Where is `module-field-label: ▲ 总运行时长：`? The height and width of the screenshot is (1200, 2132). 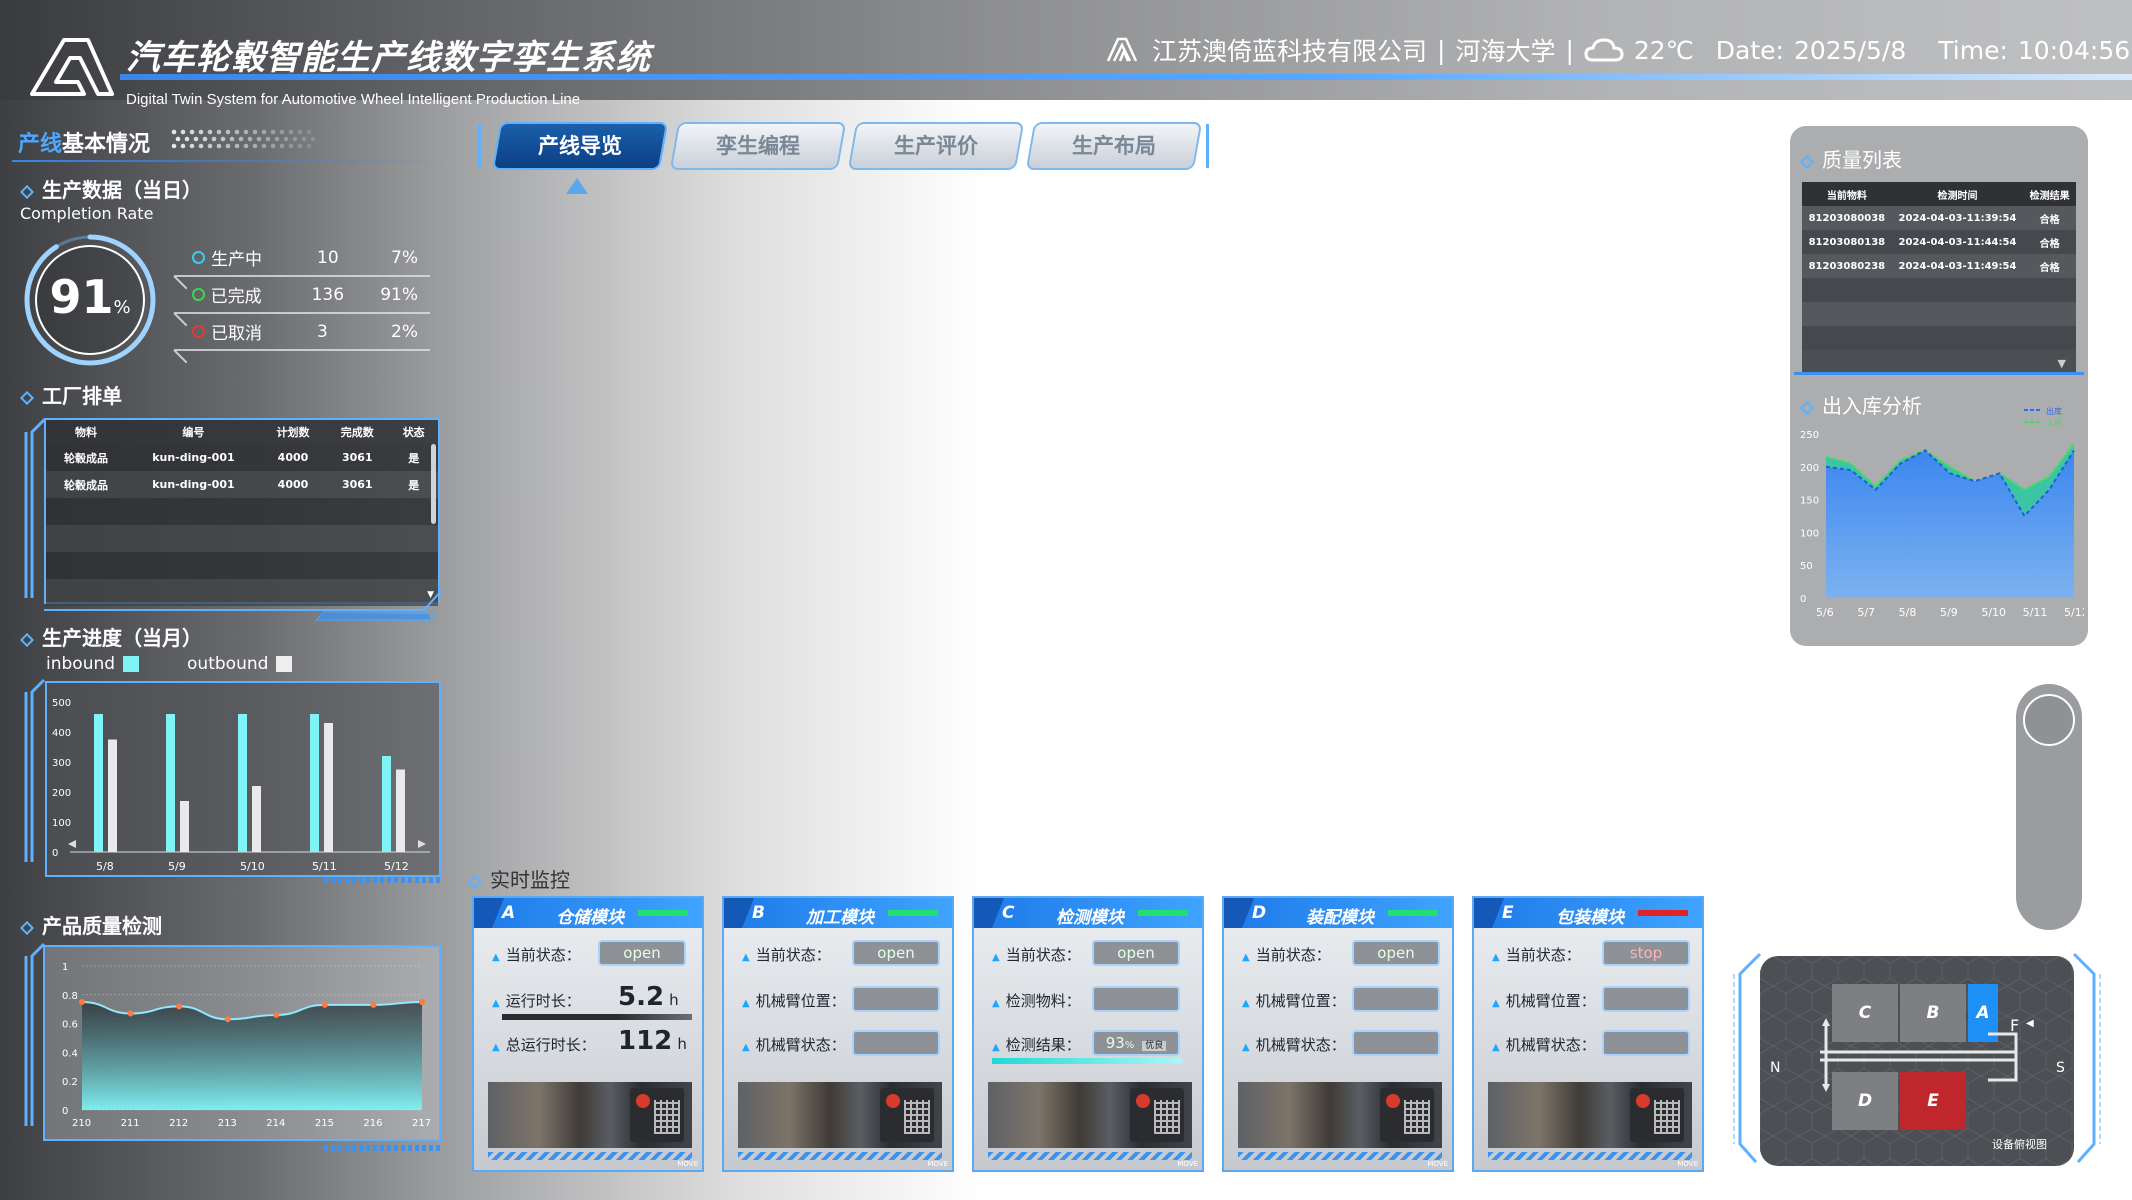
module-field-label: ▲ 总运行时长： is located at coordinates (544, 1045).